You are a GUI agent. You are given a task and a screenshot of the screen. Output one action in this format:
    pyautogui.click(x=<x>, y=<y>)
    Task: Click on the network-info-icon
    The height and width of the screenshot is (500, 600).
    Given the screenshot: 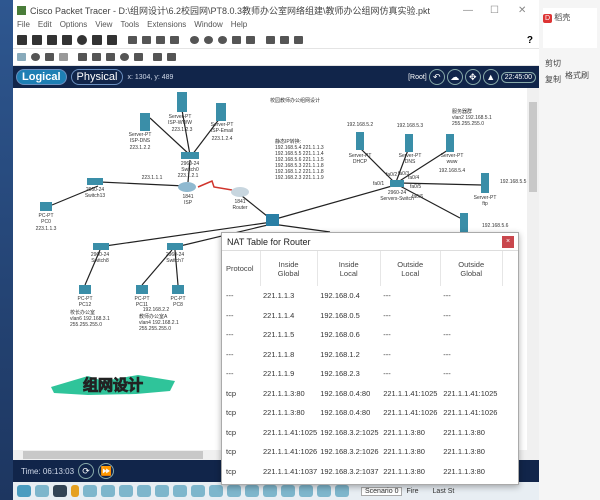 What is the action you would take?
    pyautogui.click(x=284, y=40)
    